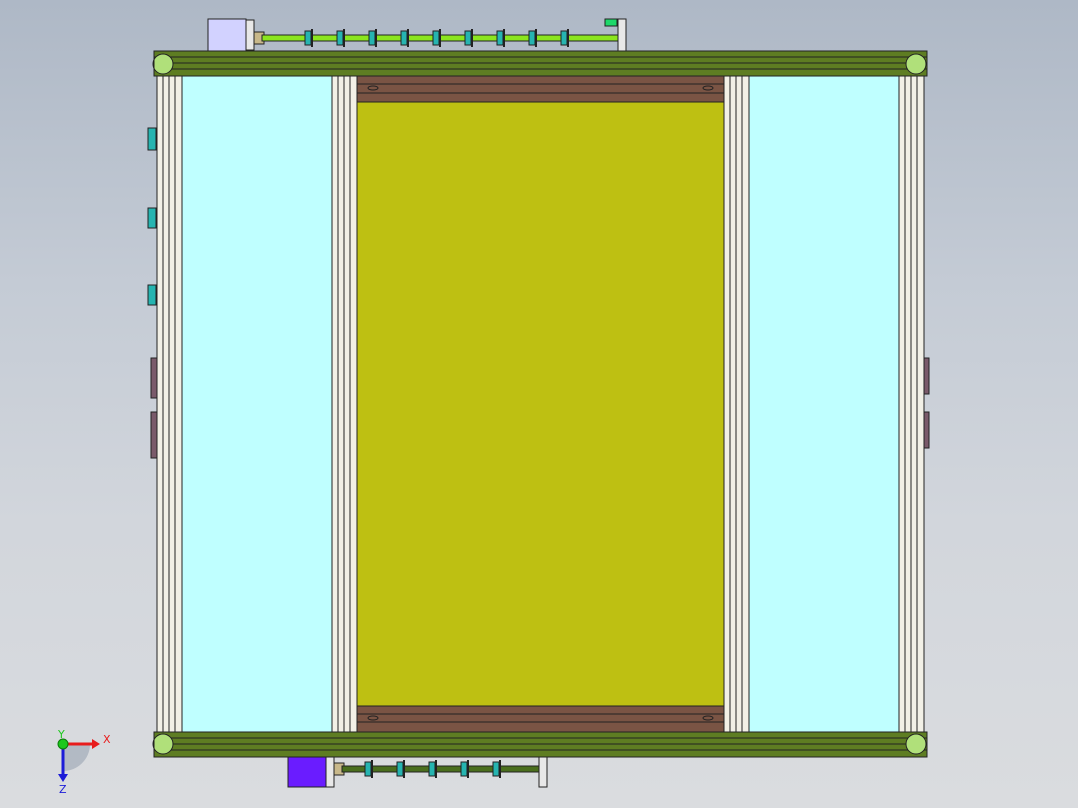 The image size is (1078, 808). What do you see at coordinates (916, 64) in the screenshot?
I see `top-right-corner-foot` at bounding box center [916, 64].